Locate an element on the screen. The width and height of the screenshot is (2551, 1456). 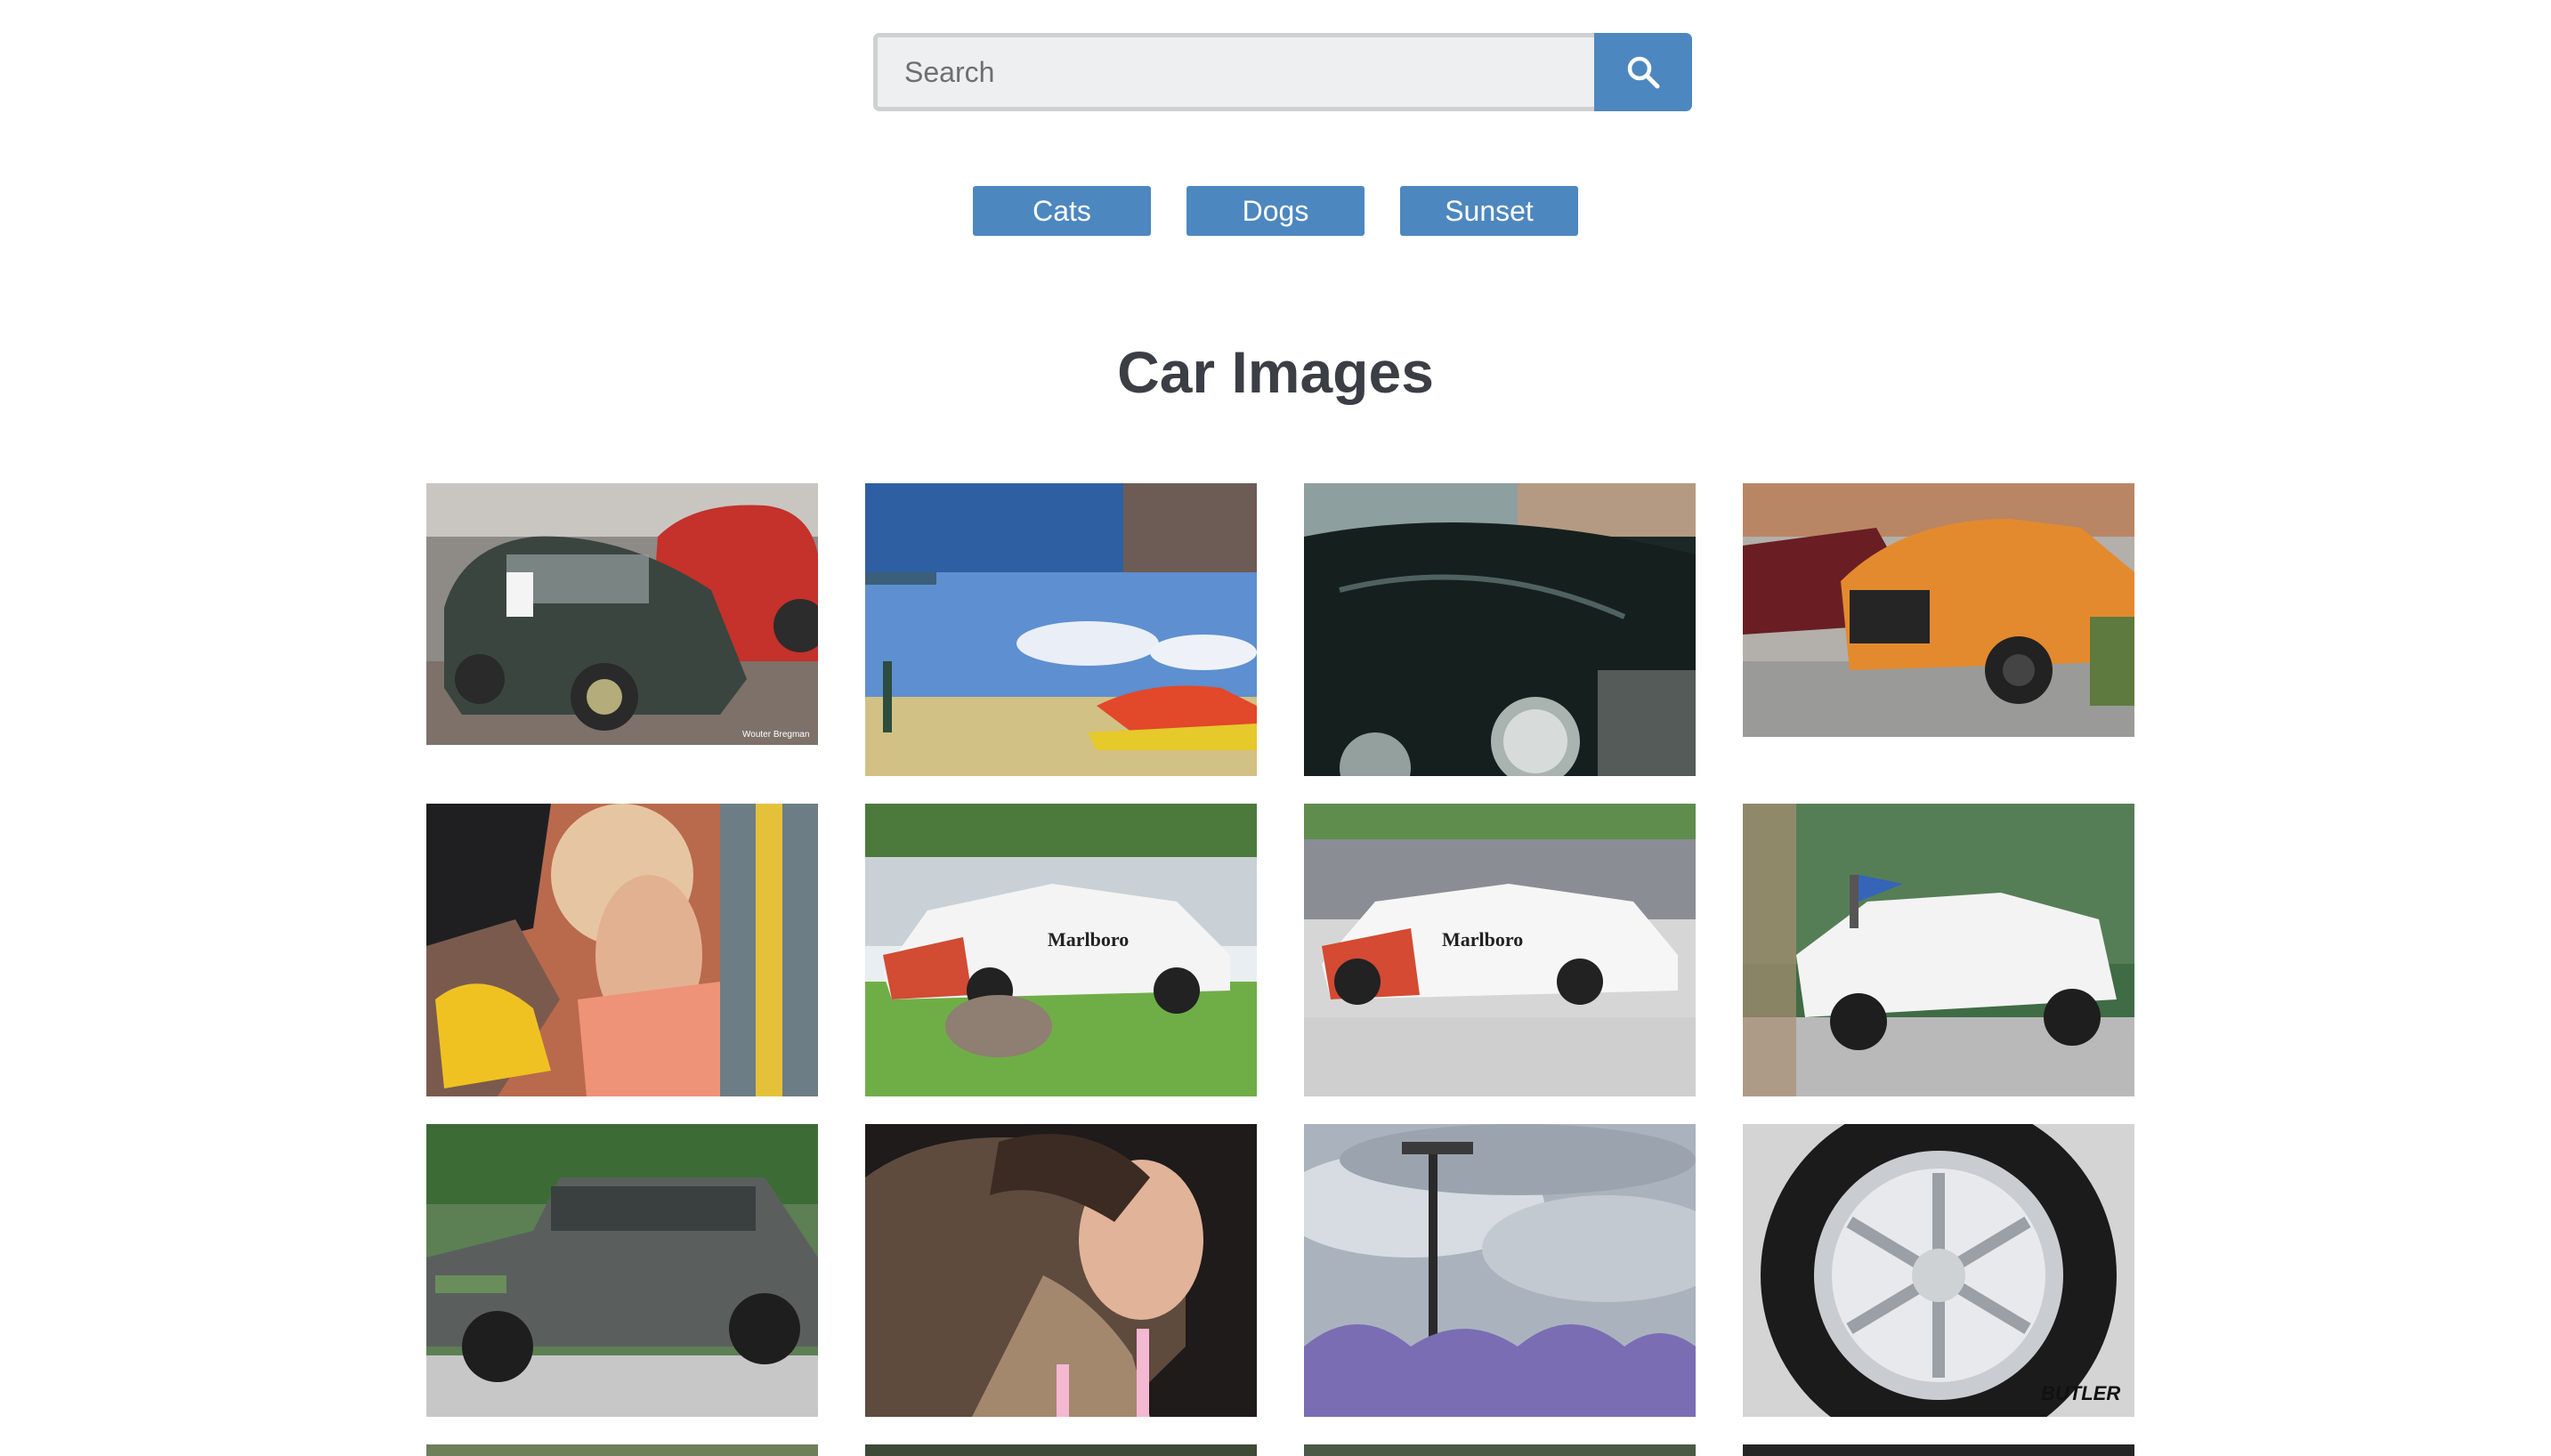
landscape-photo is located at coordinates (1500, 1270).